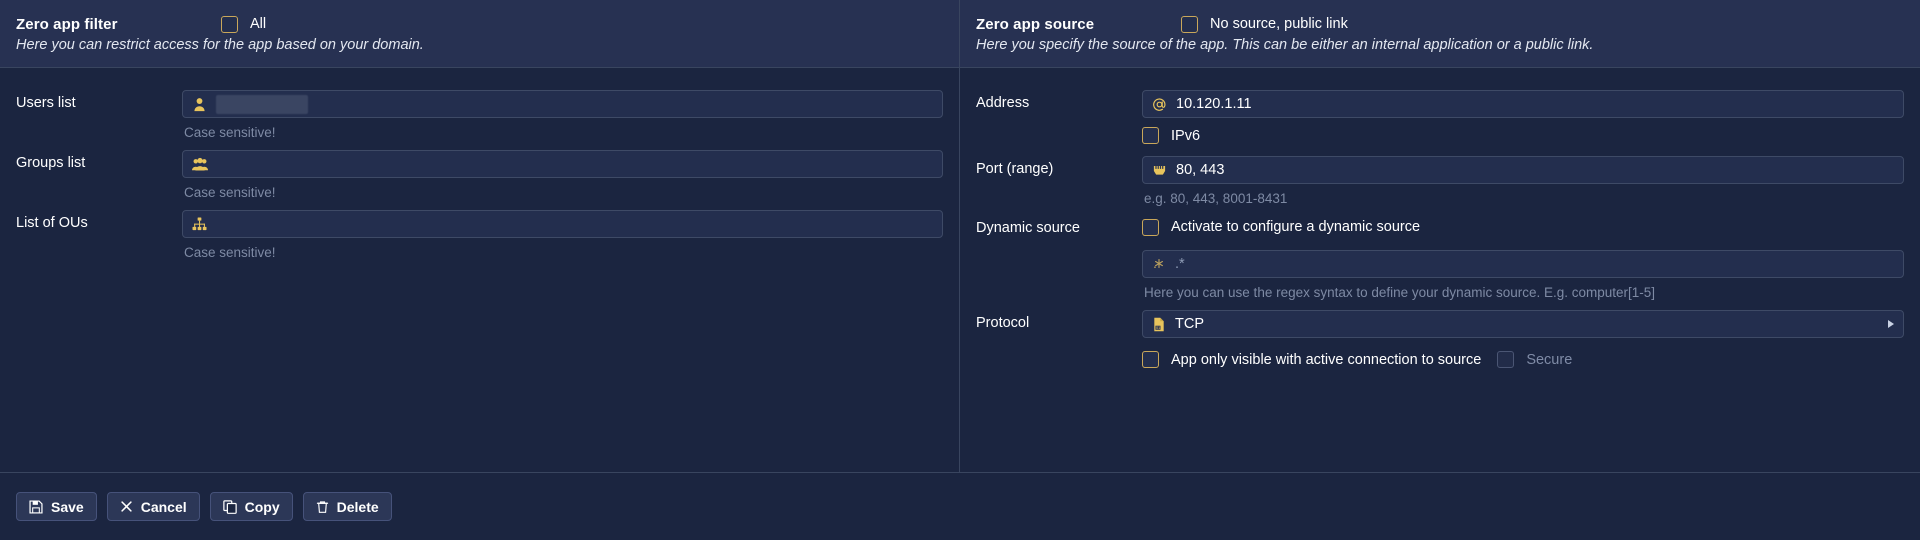  Describe the element at coordinates (1003, 323) in the screenshot. I see `protocol-label: Protocol` at that location.